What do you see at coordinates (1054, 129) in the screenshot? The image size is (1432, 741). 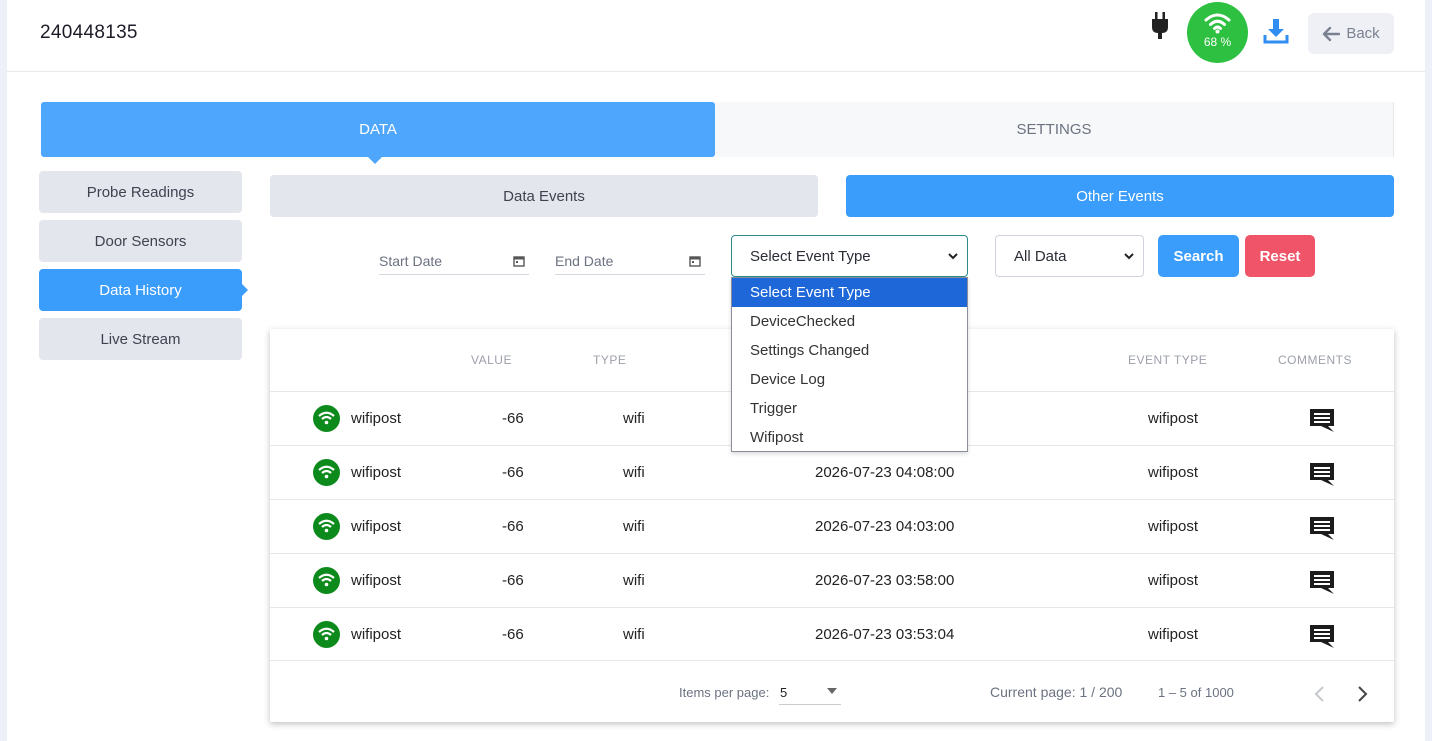 I see `tab-settings: SETTINGS` at bounding box center [1054, 129].